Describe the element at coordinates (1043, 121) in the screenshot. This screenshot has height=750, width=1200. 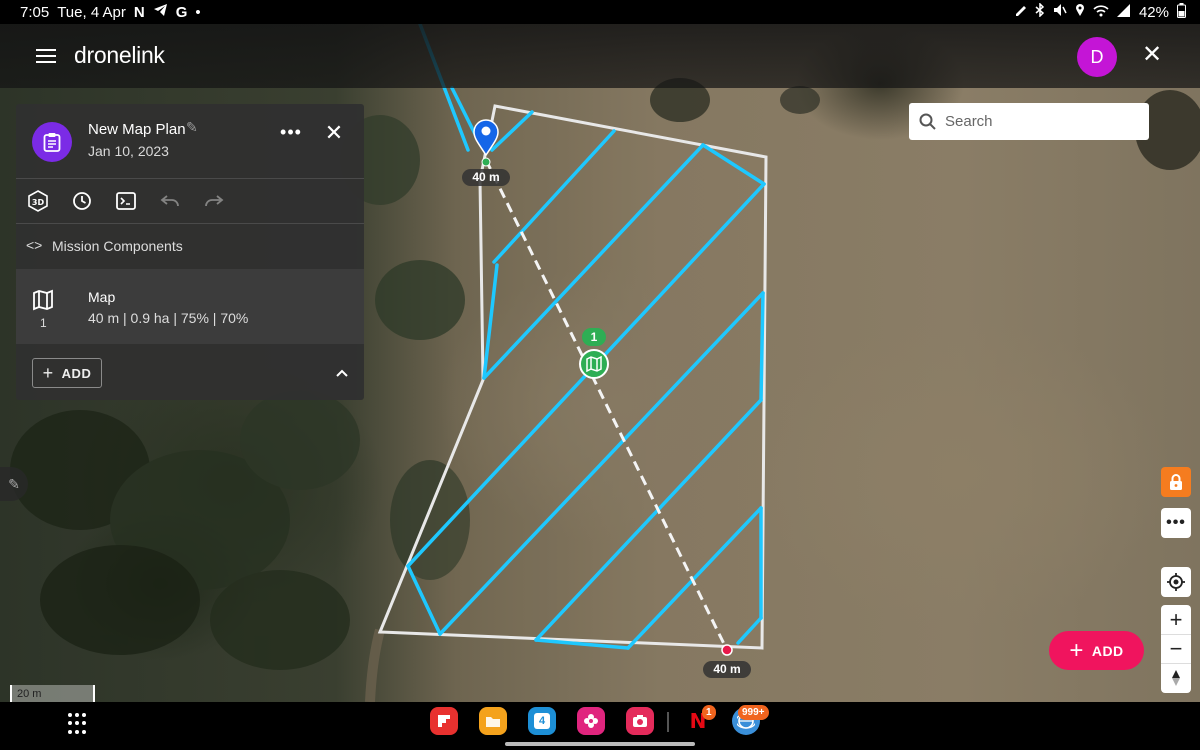
I see `search-input` at that location.